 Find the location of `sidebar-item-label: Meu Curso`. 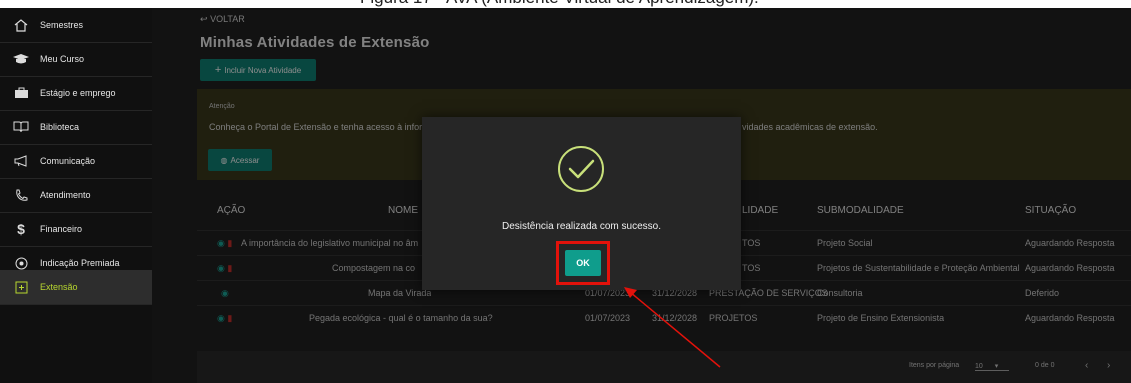

sidebar-item-label: Meu Curso is located at coordinates (62, 59).